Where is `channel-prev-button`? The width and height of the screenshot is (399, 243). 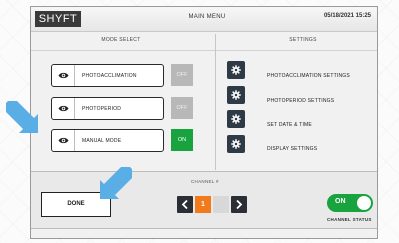 channel-prev-button is located at coordinates (185, 204).